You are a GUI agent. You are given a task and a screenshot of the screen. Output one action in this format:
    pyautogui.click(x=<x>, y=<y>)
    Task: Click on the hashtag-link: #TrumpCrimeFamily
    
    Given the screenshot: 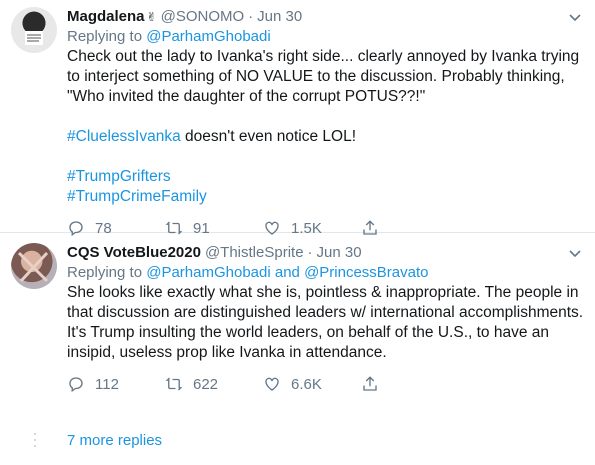 What is the action you would take?
    pyautogui.click(x=137, y=196)
    